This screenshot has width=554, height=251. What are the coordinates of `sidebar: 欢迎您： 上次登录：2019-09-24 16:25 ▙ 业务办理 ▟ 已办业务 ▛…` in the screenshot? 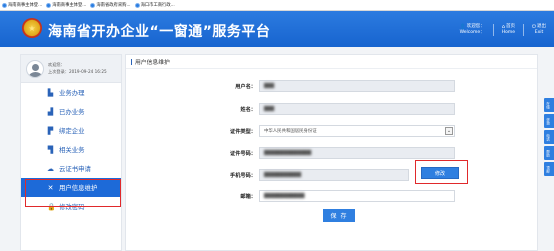 It's located at (71, 152).